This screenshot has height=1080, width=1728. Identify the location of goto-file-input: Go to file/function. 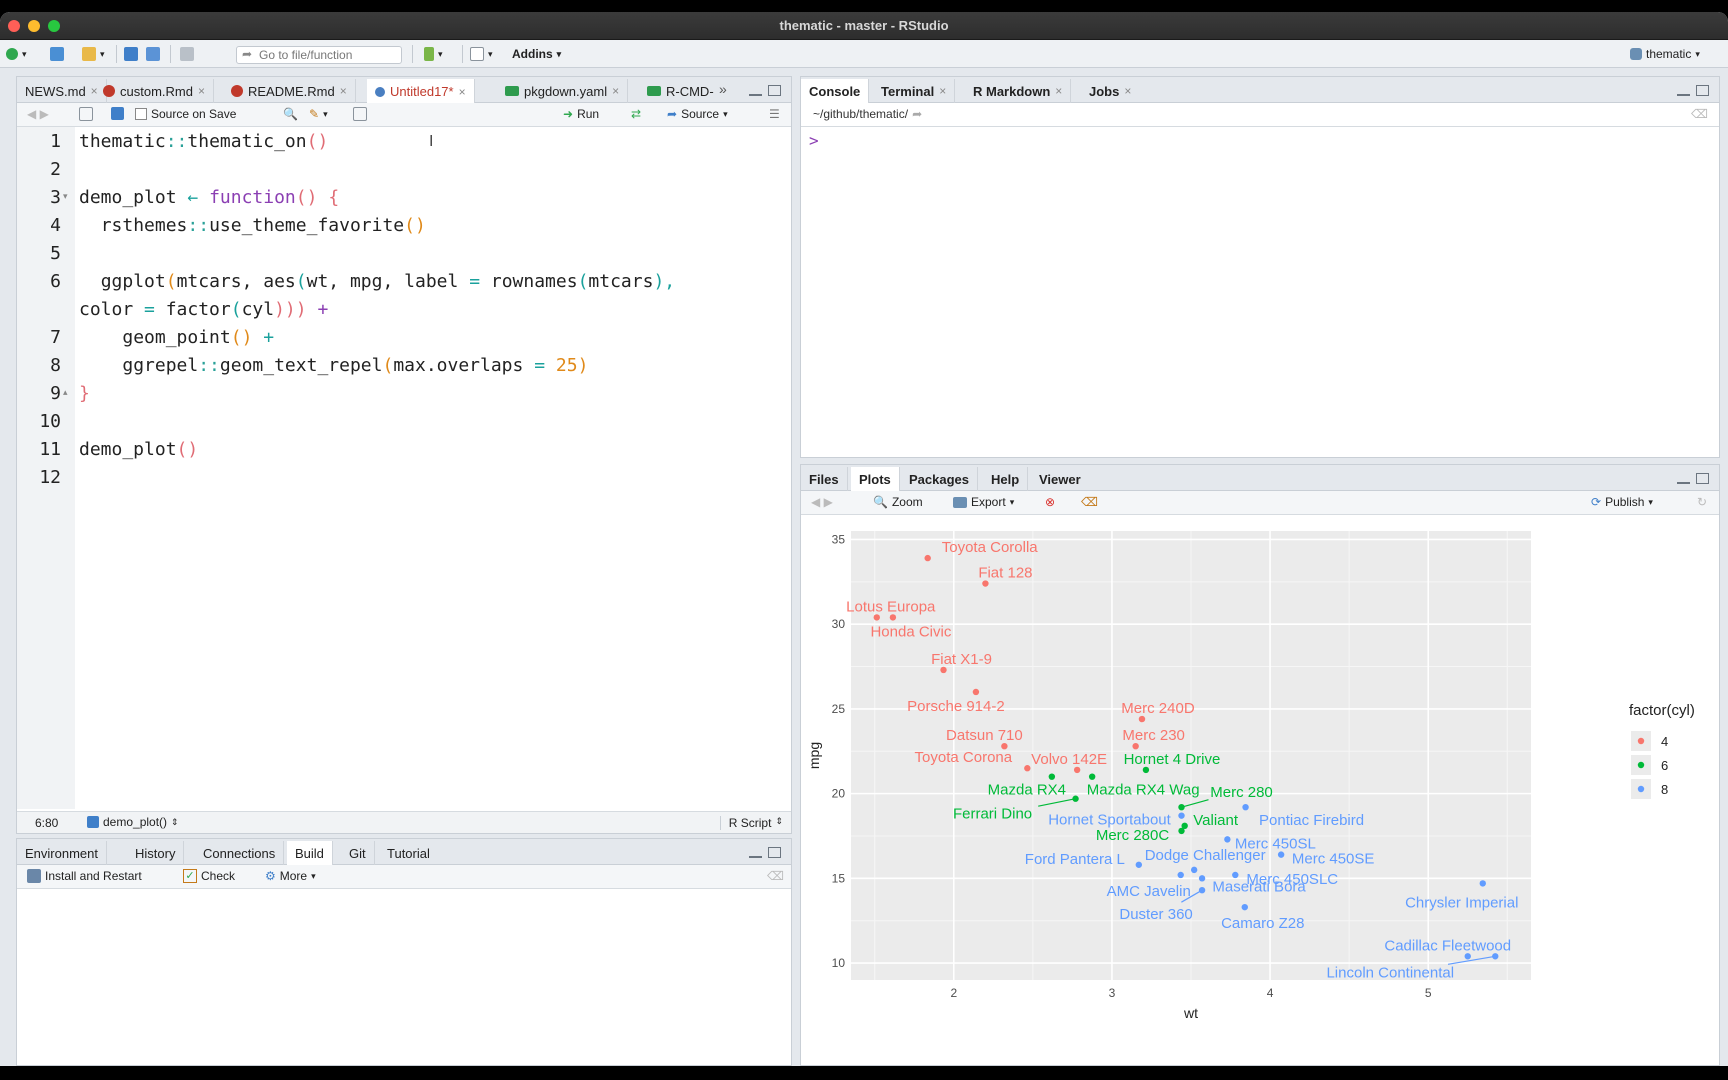
(319, 55).